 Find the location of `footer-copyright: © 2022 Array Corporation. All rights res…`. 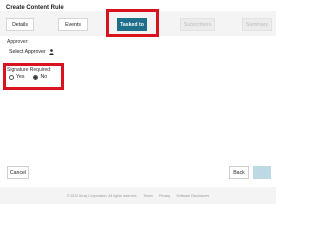

footer-copyright: © 2022 Array Corporation. All rights res… is located at coordinates (102, 195).